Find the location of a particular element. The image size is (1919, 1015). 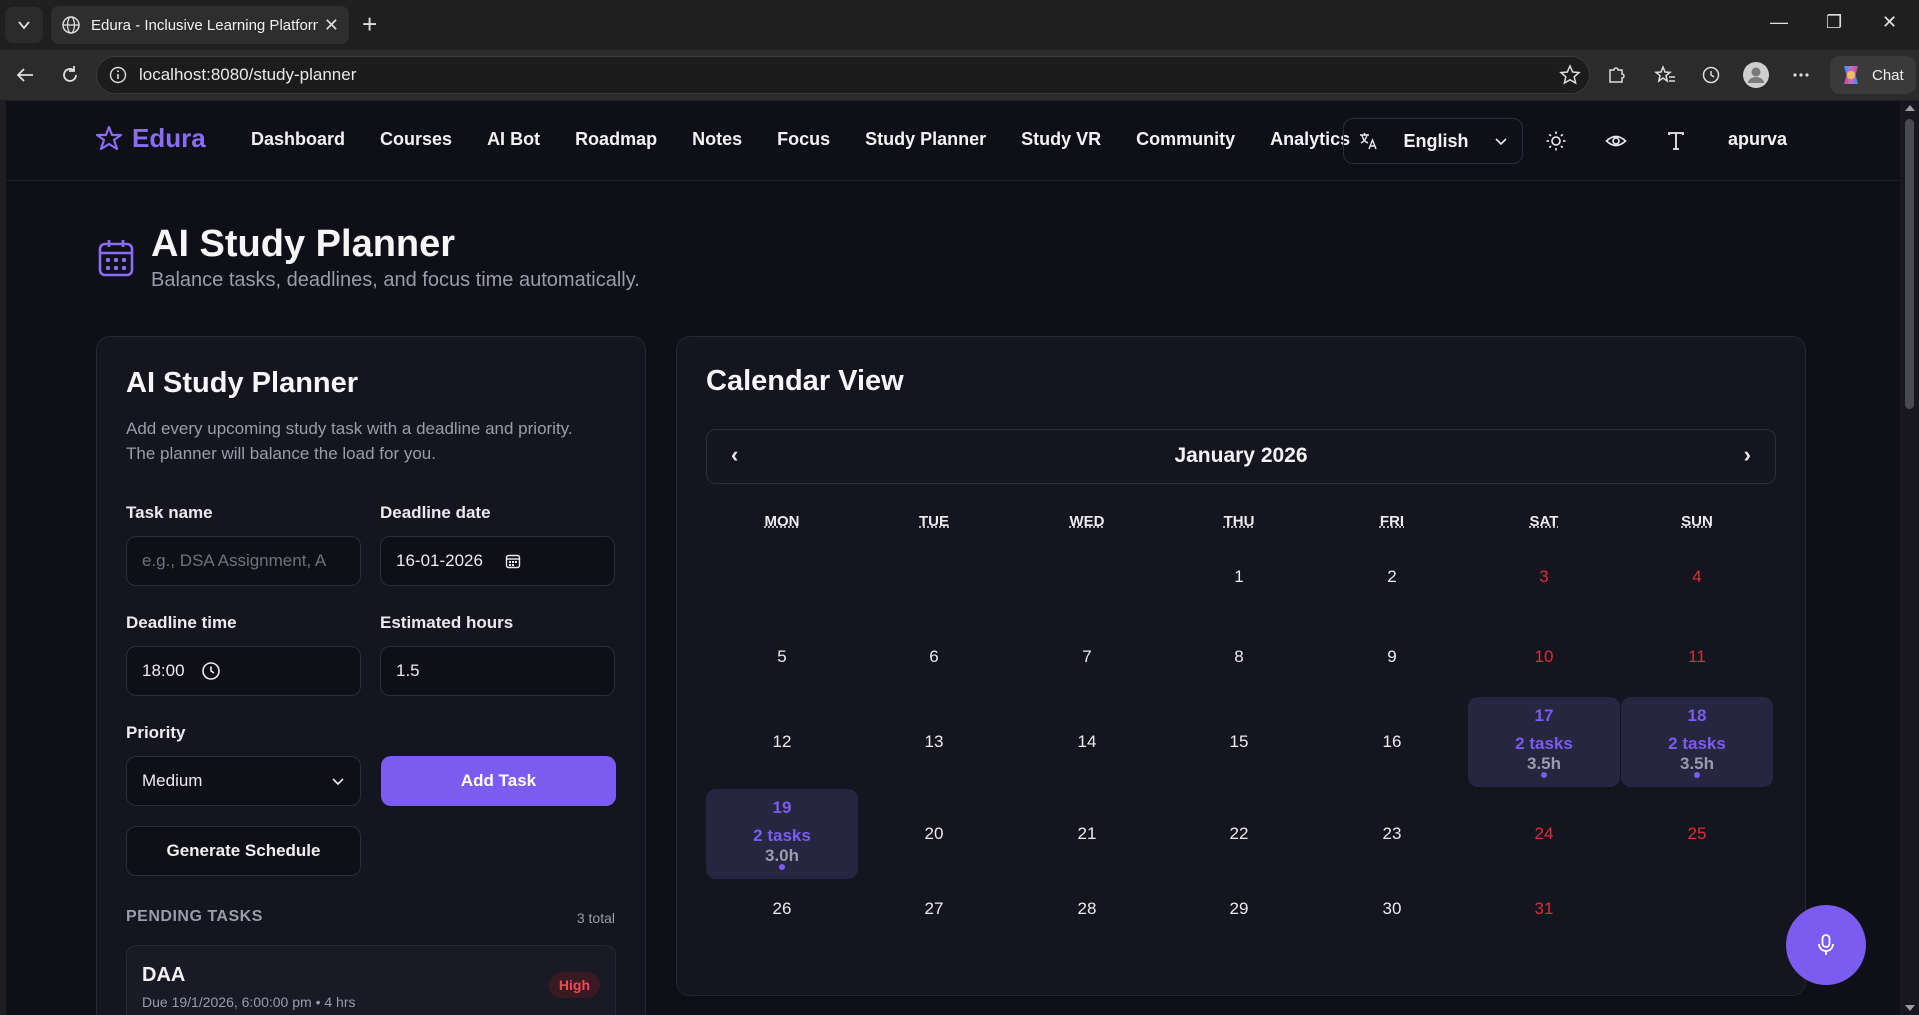

calendar-day-16: 16 is located at coordinates (1392, 742).